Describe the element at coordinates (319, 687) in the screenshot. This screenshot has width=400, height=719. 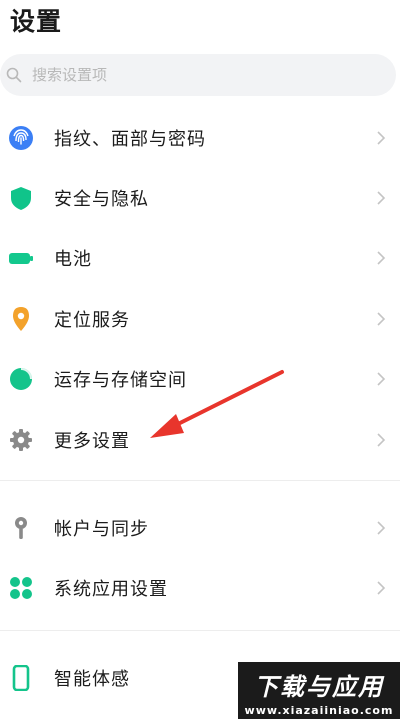
I see `watermark-title: 下载与应用` at that location.